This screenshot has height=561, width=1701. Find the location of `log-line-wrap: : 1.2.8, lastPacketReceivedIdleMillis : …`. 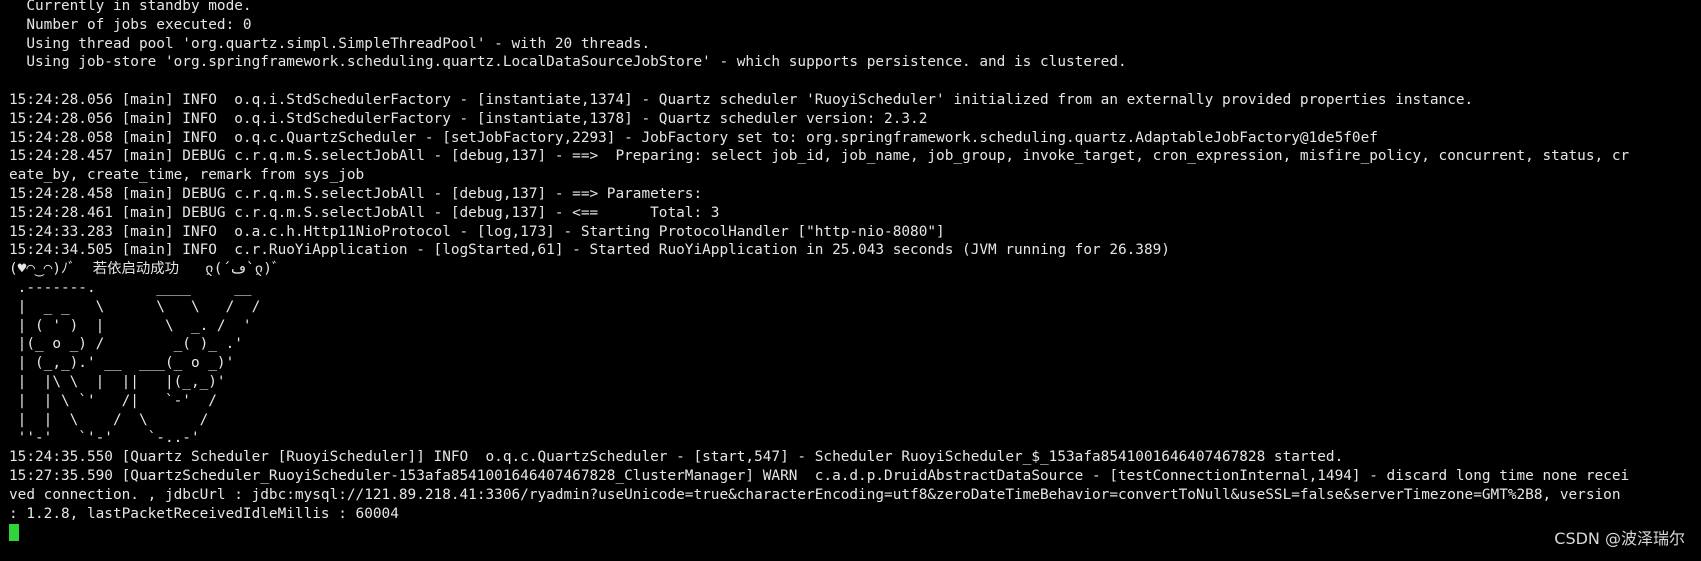

log-line-wrap: : 1.2.8, lastPacketReceivedIdleMillis : … is located at coordinates (204, 513).